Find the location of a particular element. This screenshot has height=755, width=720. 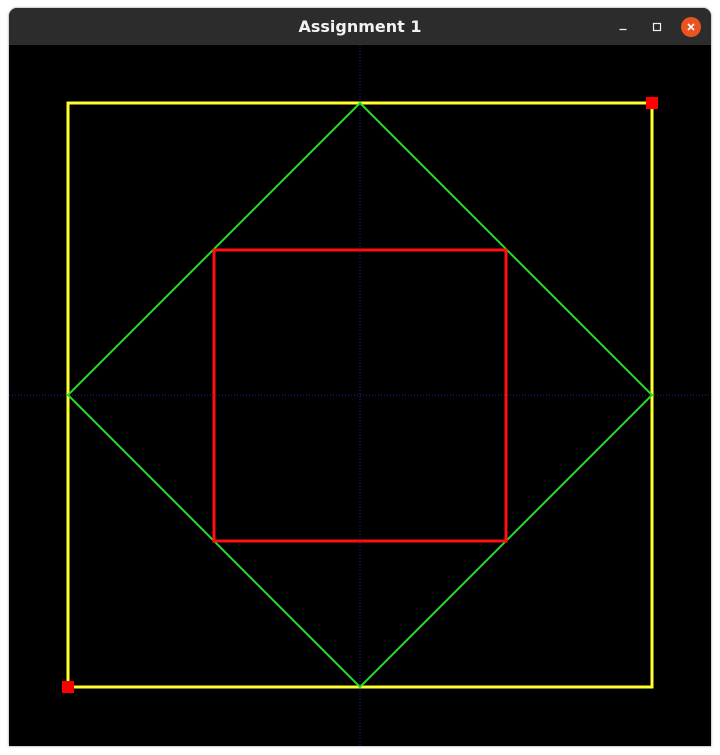

maximize-icon is located at coordinates (657, 27).